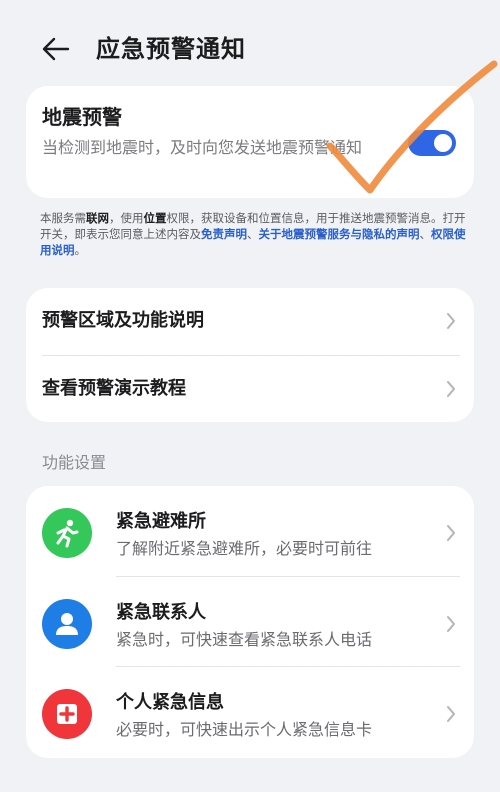 The image size is (500, 792). I want to click on notice-bold-location: 位置, so click(155, 218).